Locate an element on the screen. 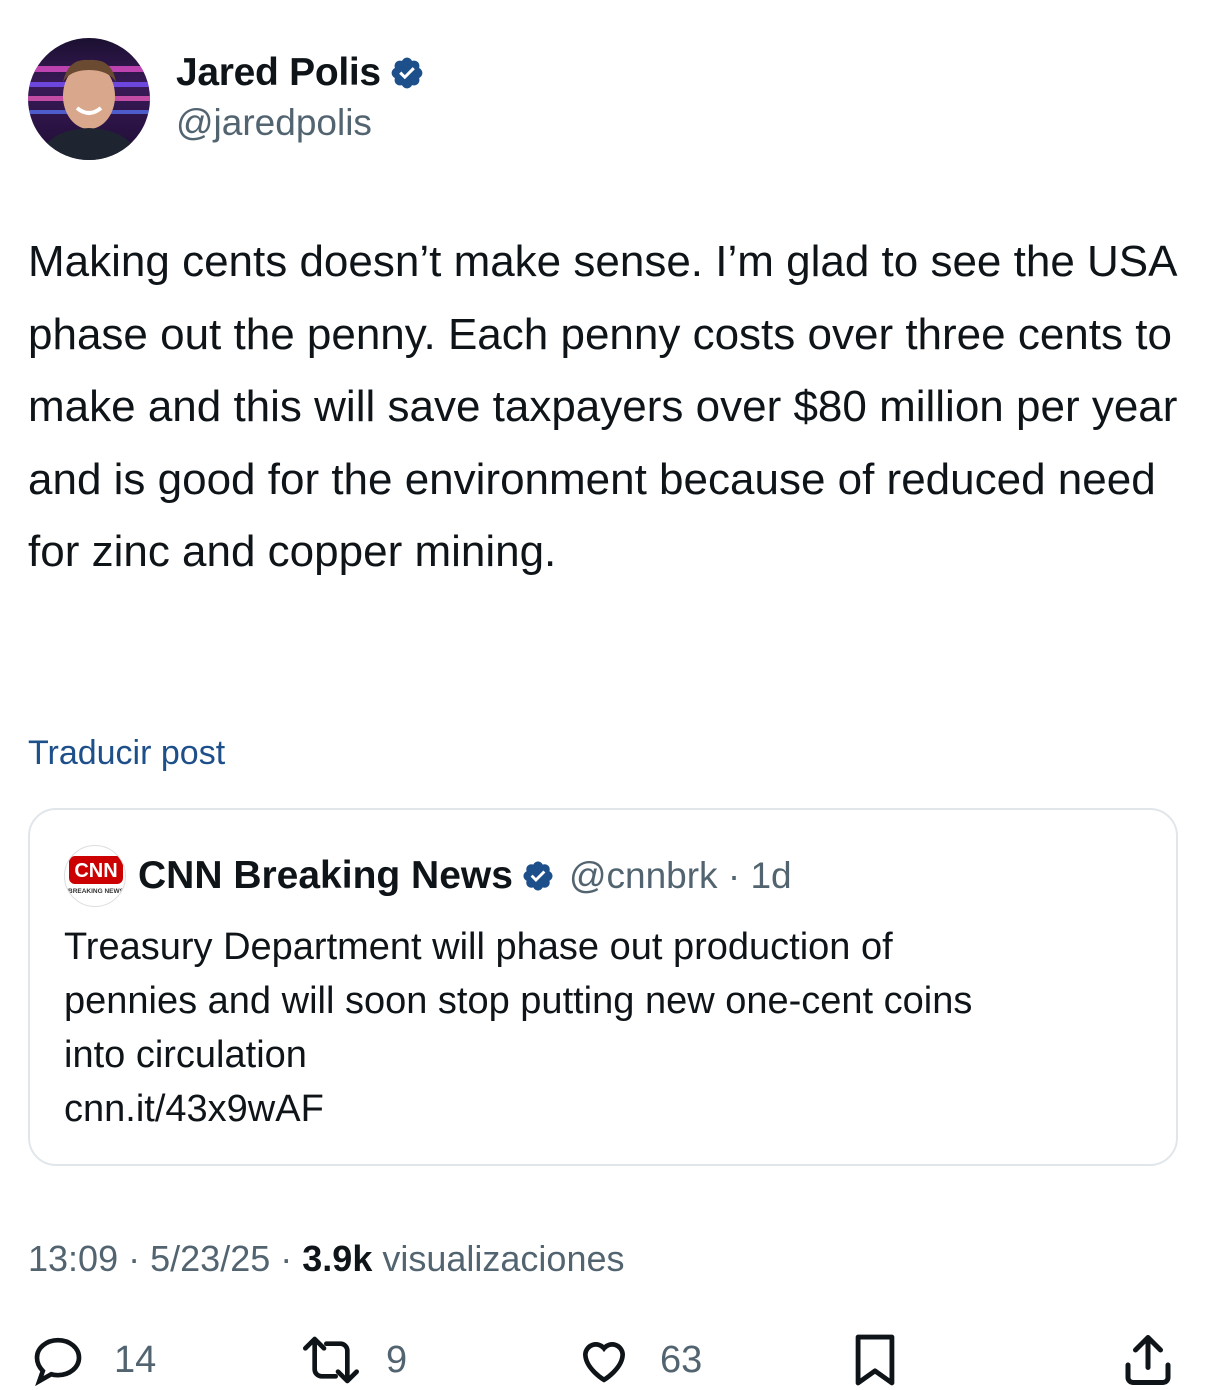 The height and width of the screenshot is (1390, 1206). bookmark-icon is located at coordinates (875, 1360).